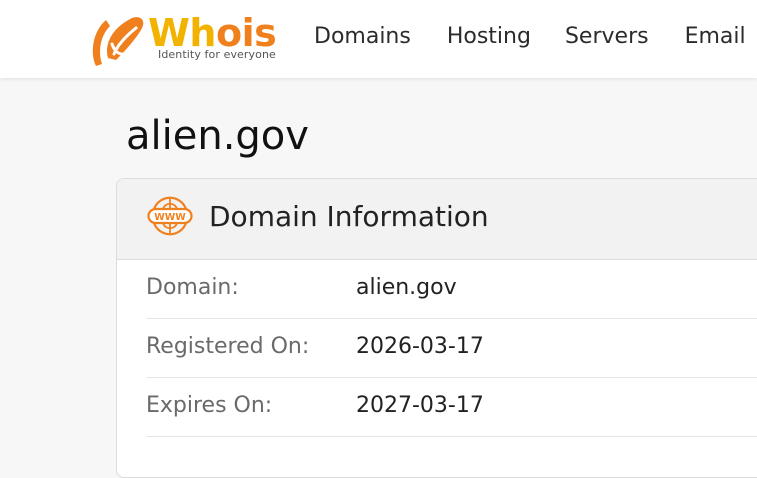 Image resolution: width=757 pixels, height=478 pixels. I want to click on info-row-expires-on: Expires On: 2027-03-17, so click(451, 407).